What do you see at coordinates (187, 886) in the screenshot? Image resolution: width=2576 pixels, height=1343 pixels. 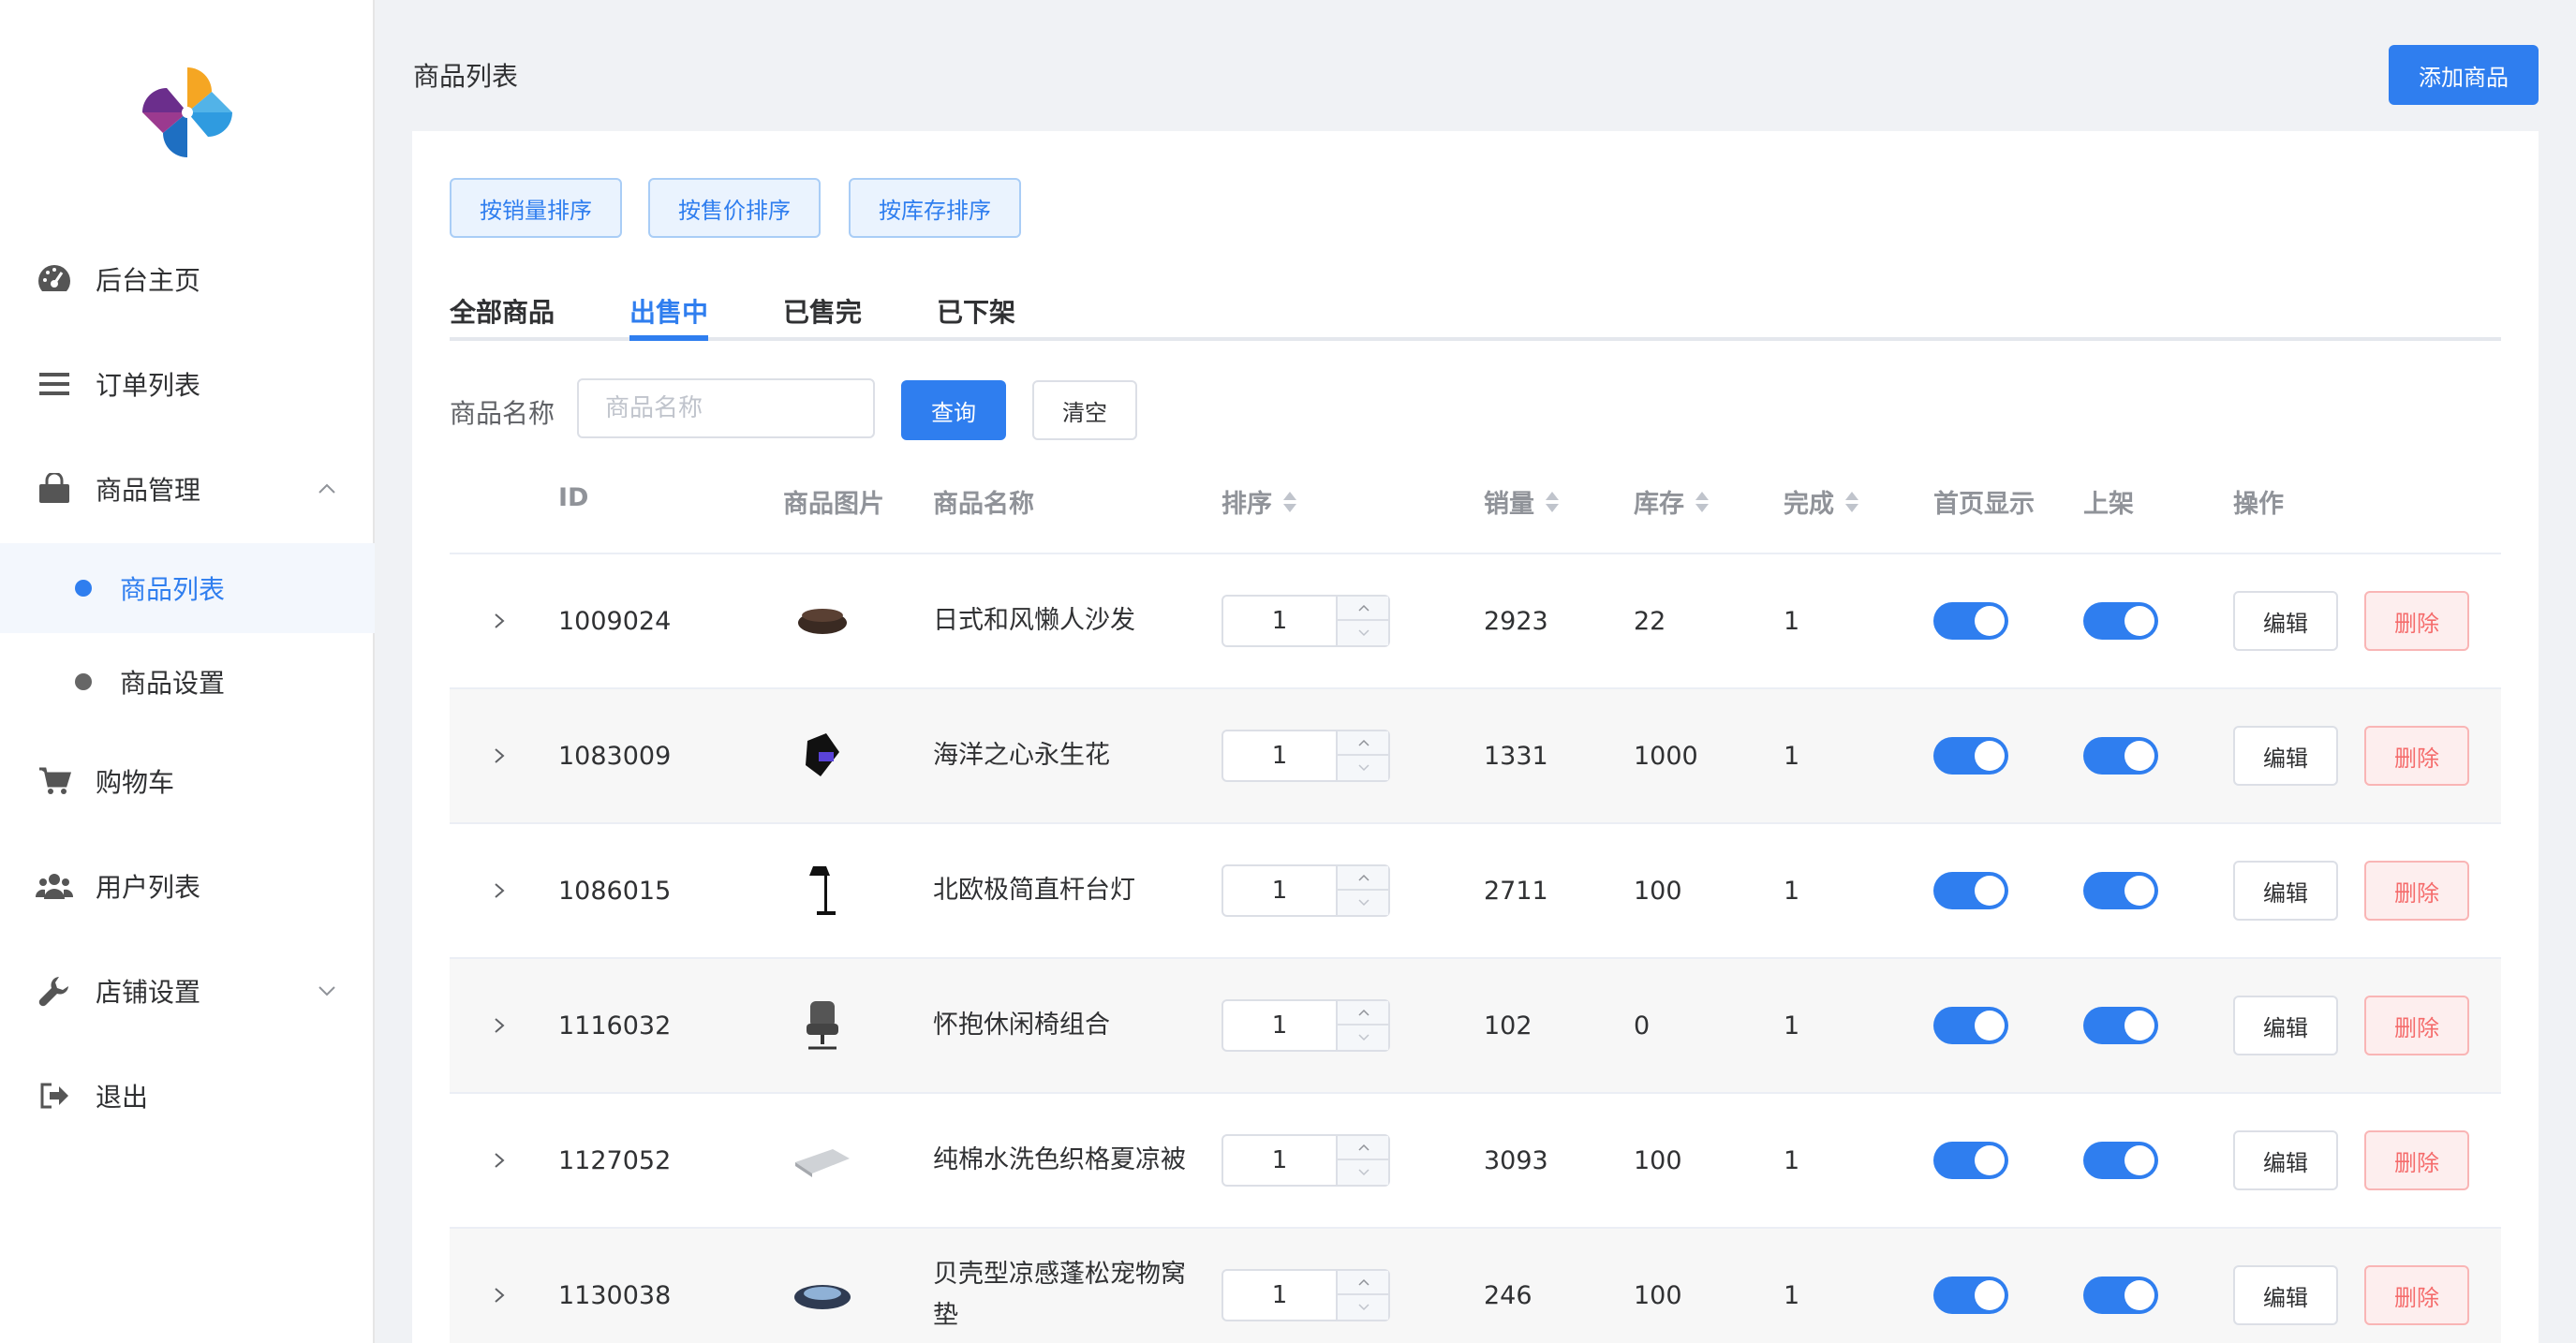 I see `sidebar-item-users: 用户列表` at bounding box center [187, 886].